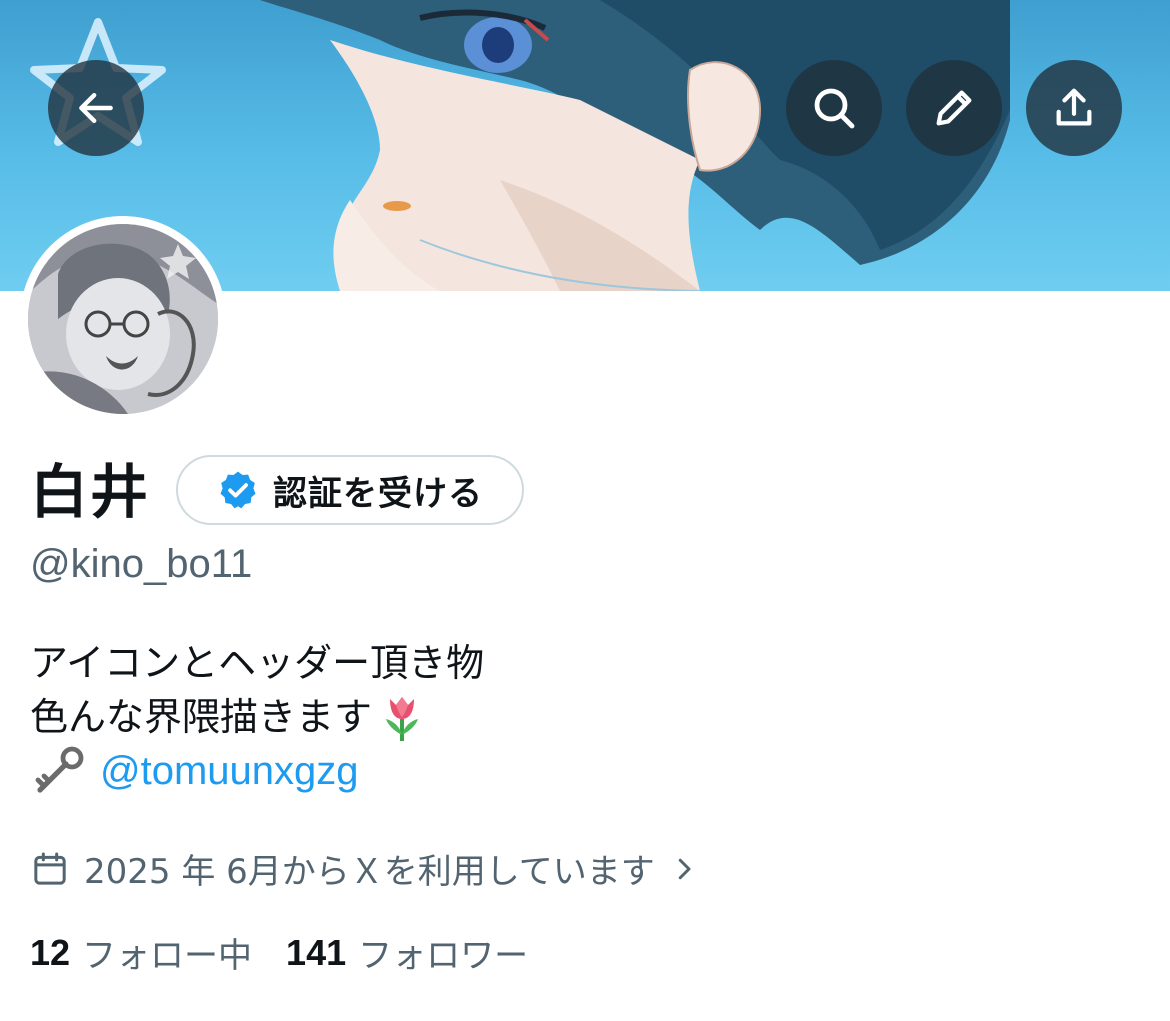 This screenshot has height=1021, width=1170. I want to click on following-count: 12, so click(50, 952).